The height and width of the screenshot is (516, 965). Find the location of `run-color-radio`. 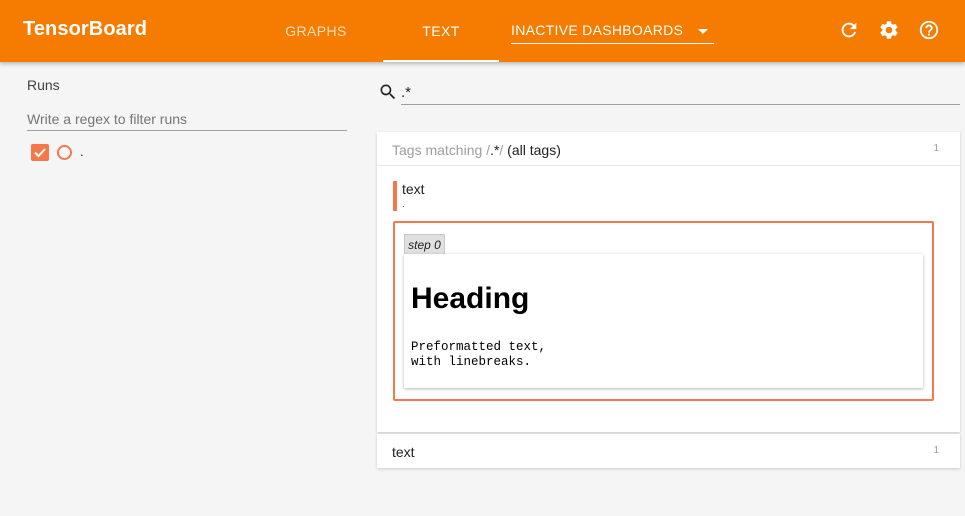

run-color-radio is located at coordinates (64, 152).